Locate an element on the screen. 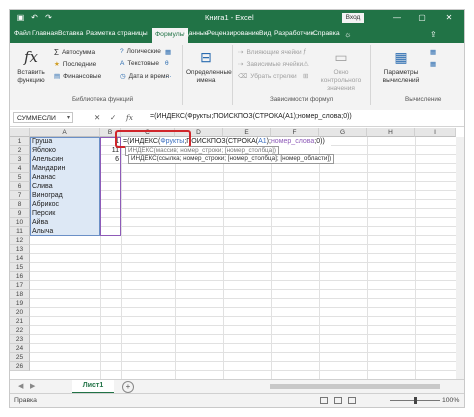  close-button: ✕ is located at coordinates (449, 18).